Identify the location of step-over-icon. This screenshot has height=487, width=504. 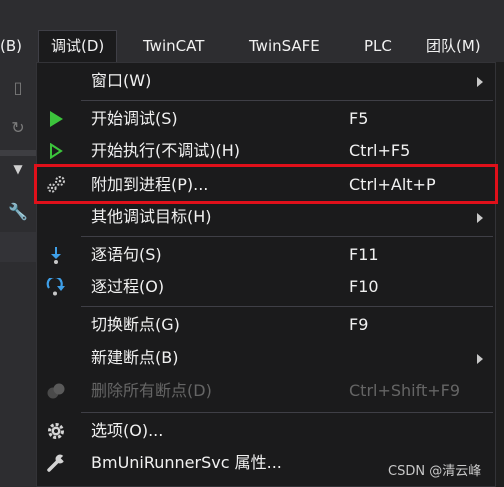
(56, 287).